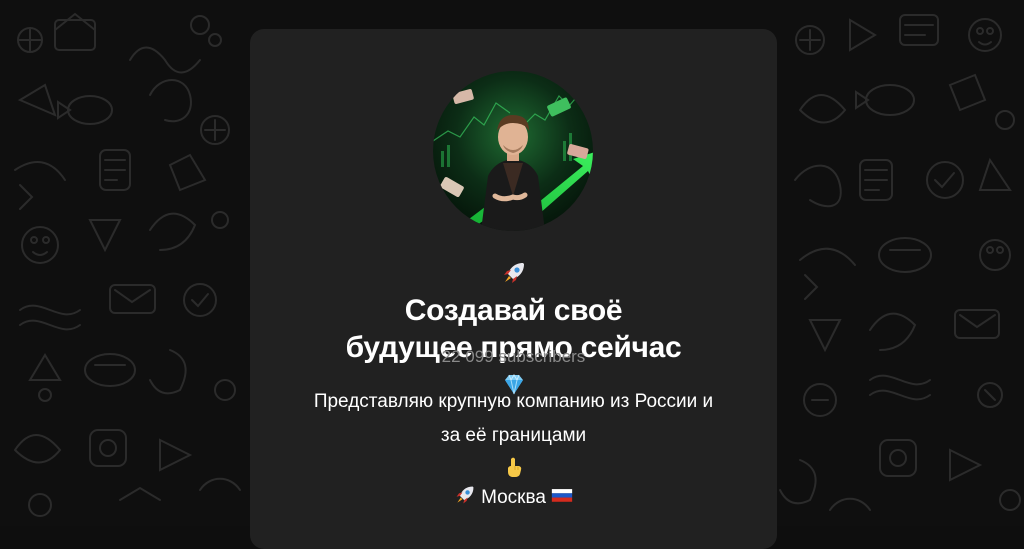 This screenshot has width=1024, height=549. I want to click on russia-flag-icon, so click(562, 495).